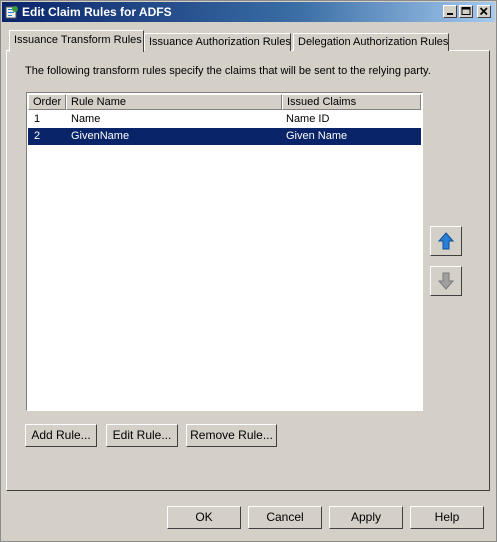 Image resolution: width=497 pixels, height=542 pixels. I want to click on cell-rule-name: GivenName, so click(100, 136).